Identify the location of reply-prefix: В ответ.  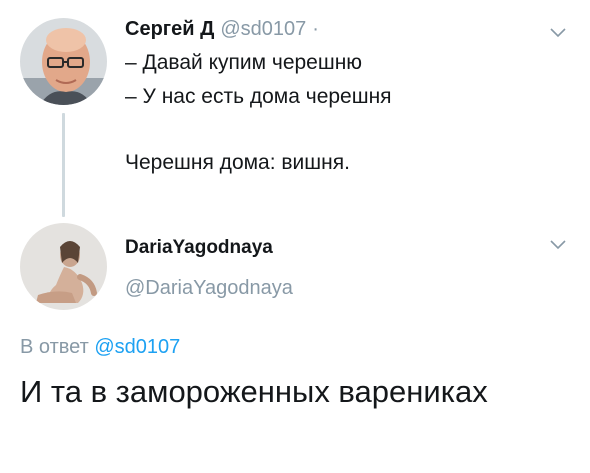
(54, 347).